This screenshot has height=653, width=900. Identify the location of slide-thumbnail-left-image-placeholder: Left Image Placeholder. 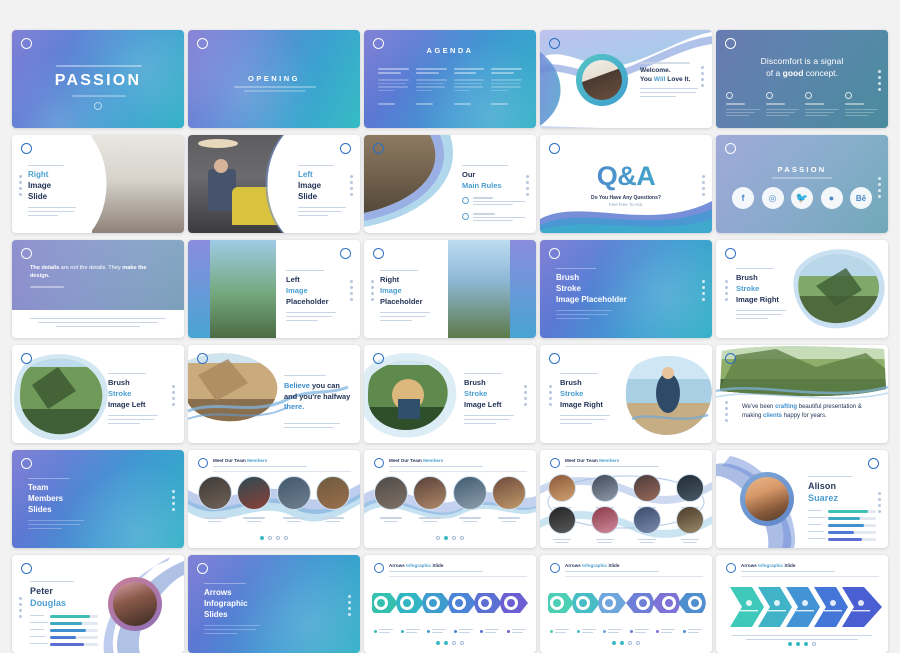
(274, 289).